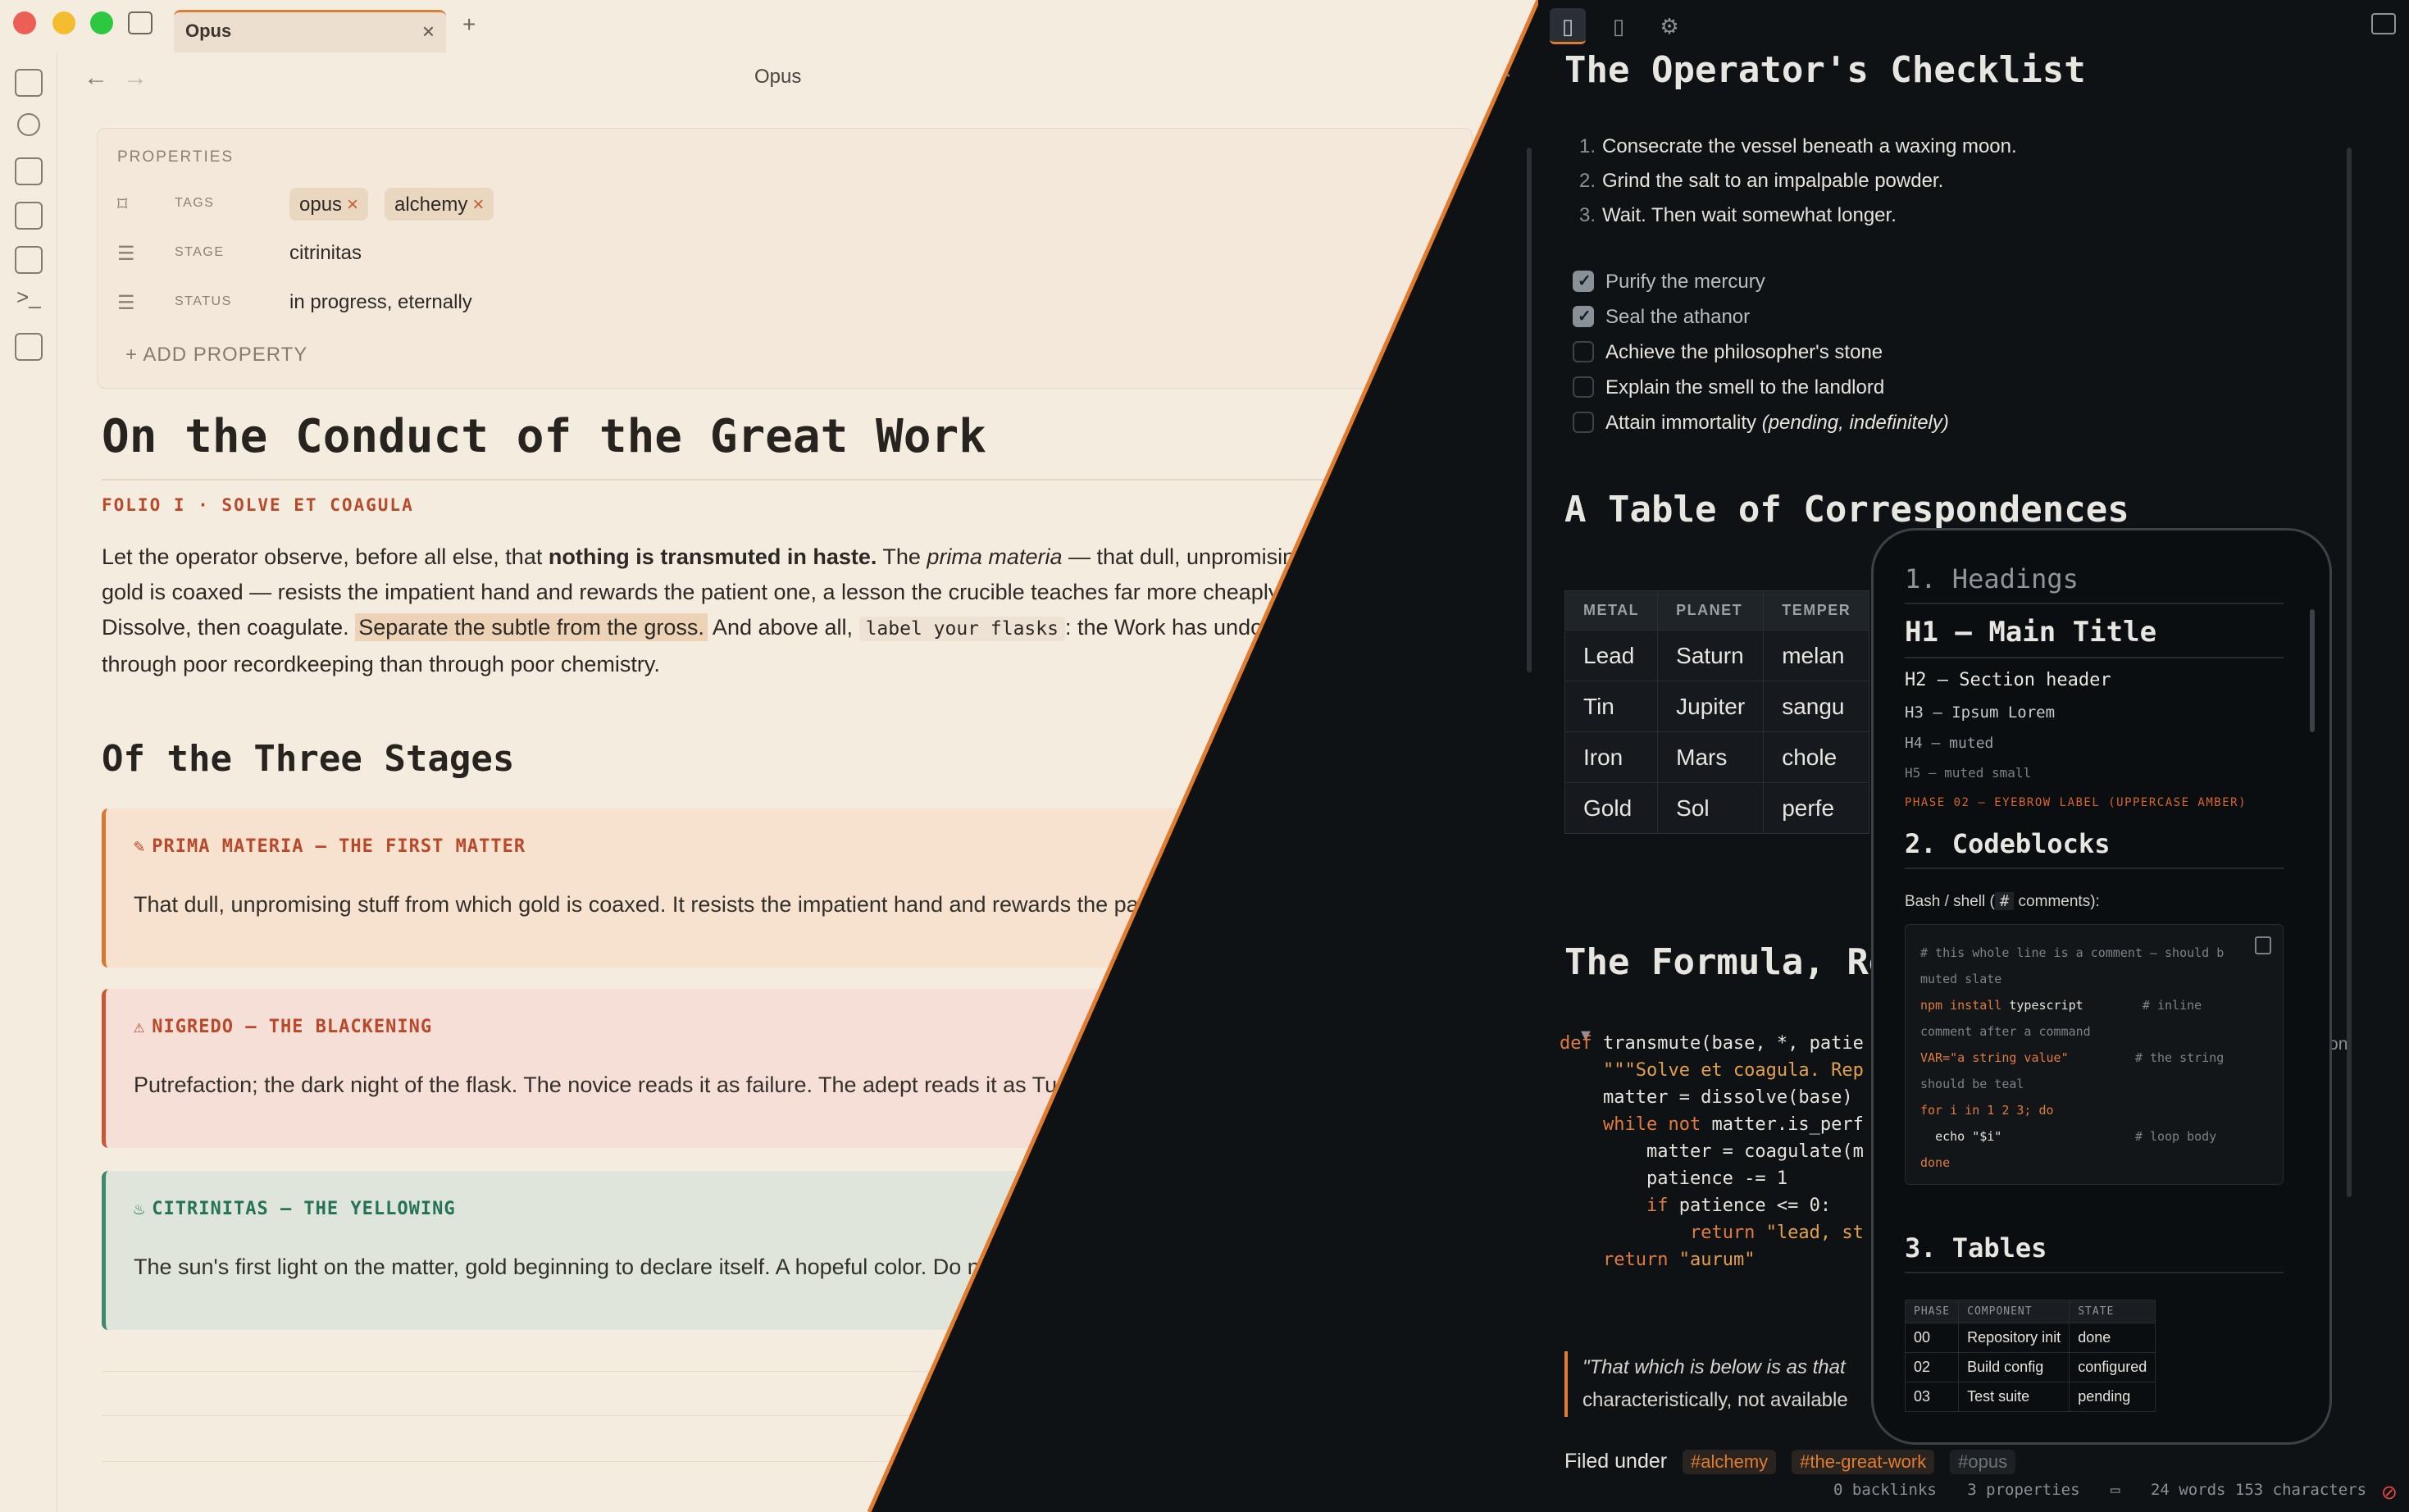 The image size is (2409, 1512). I want to click on phone-section-codeblocks: 2. Codeblocks, so click(2095, 848).